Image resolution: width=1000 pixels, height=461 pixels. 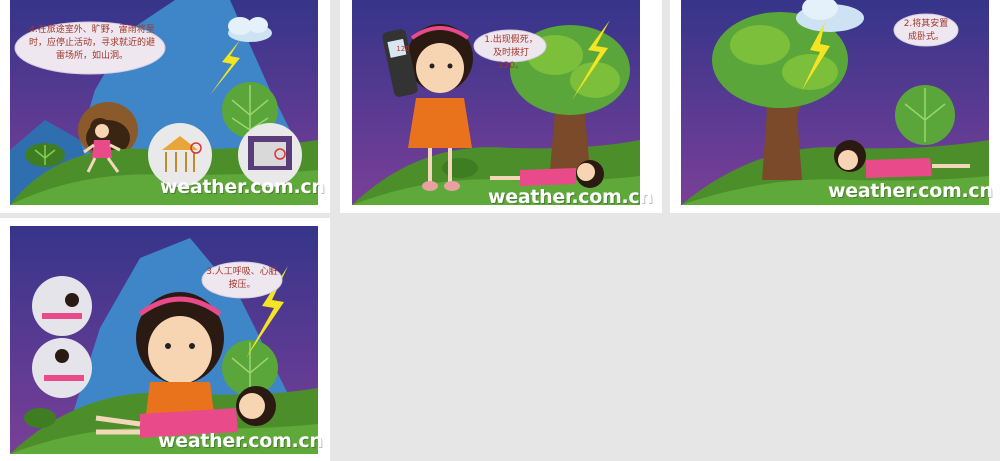 What do you see at coordinates (242, 278) in the screenshot?
I see `panel-4-caption: 3.人工呼吸、心脏按压。` at bounding box center [242, 278].